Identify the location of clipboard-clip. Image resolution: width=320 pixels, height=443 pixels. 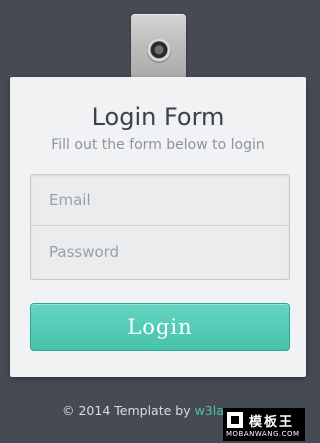
(158, 48).